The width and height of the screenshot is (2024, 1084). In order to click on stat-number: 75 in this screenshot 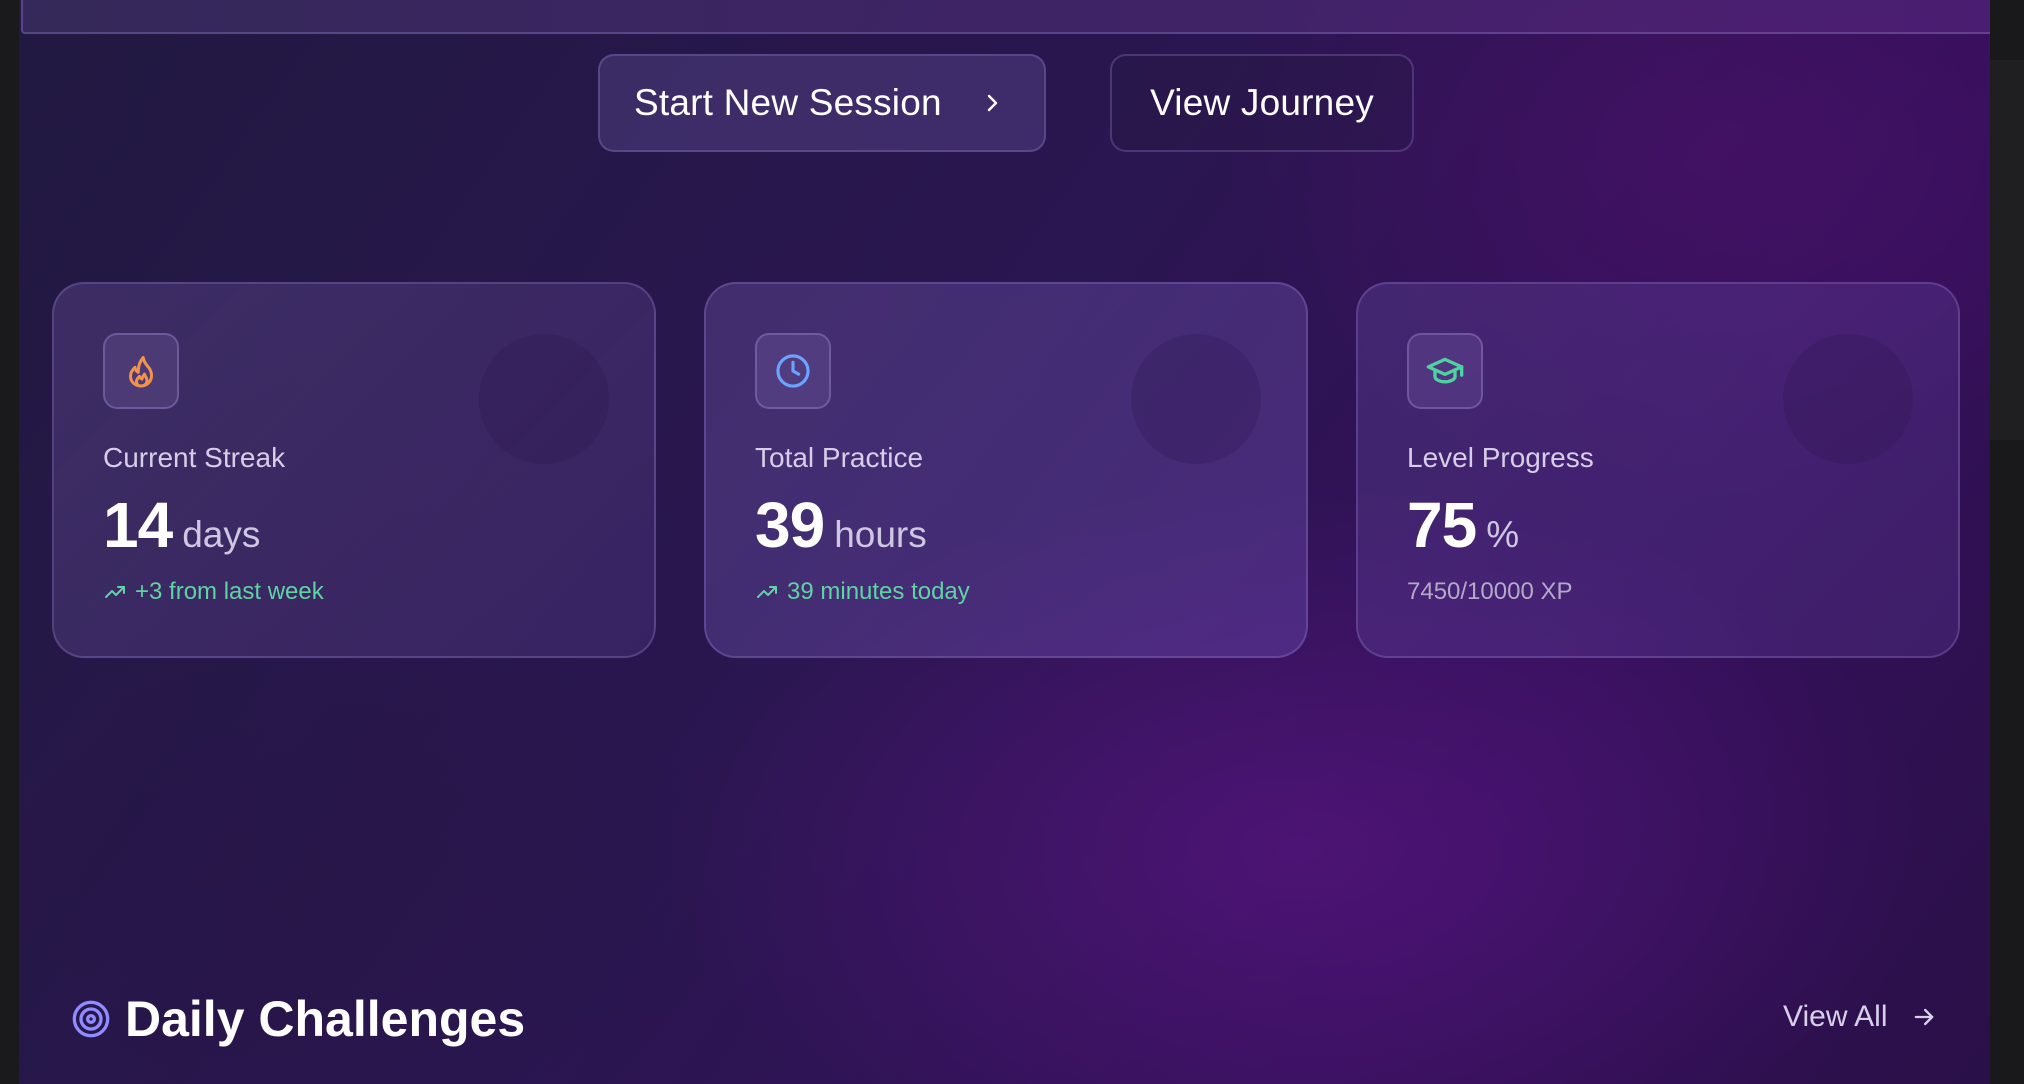, I will do `click(1442, 525)`.